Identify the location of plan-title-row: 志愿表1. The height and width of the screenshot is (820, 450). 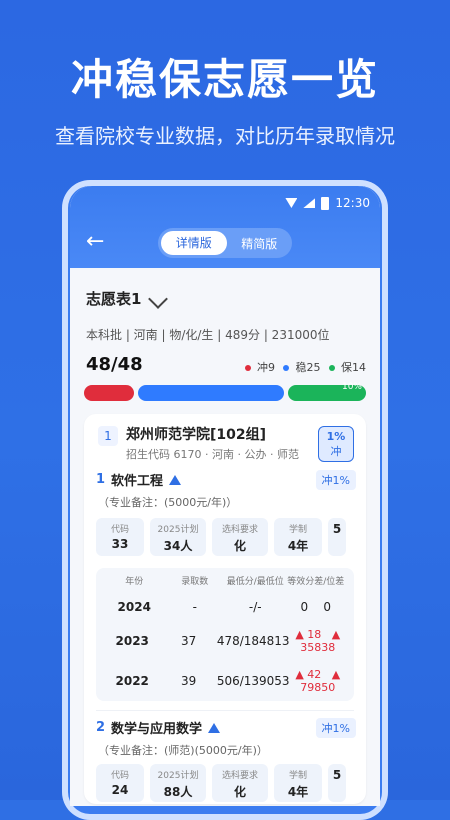
(127, 298).